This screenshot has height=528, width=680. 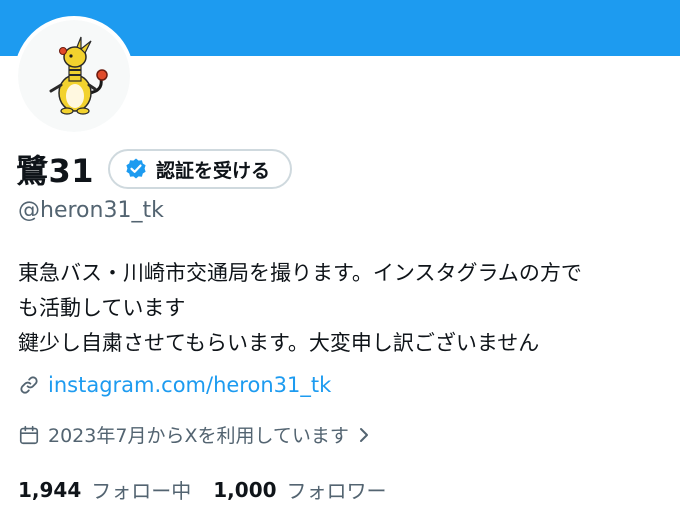 I want to click on verified-badge-icon, so click(x=136, y=168).